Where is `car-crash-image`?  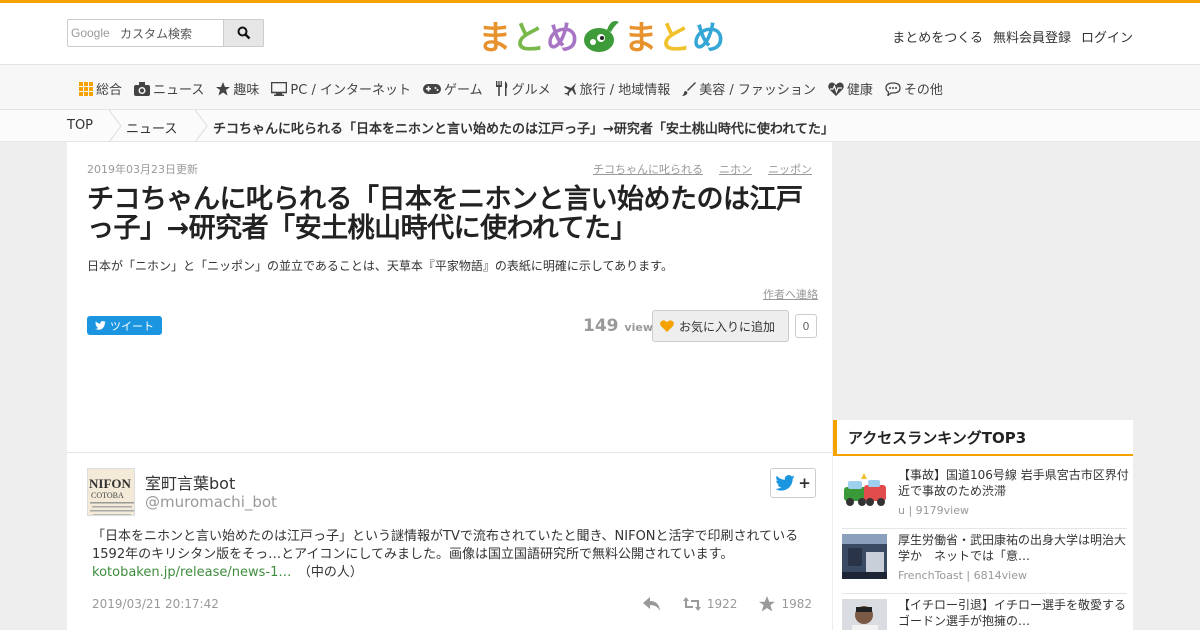
car-crash-image is located at coordinates (864, 491).